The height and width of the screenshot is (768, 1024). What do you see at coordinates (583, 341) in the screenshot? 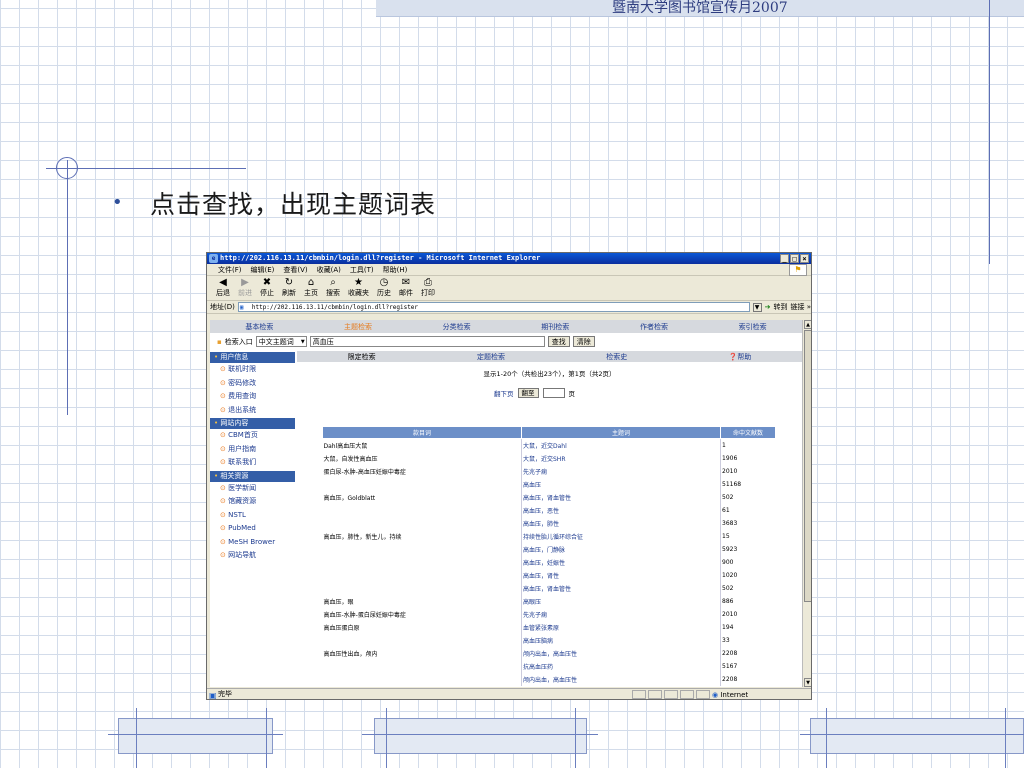
I see `clear-button: 清除` at bounding box center [583, 341].